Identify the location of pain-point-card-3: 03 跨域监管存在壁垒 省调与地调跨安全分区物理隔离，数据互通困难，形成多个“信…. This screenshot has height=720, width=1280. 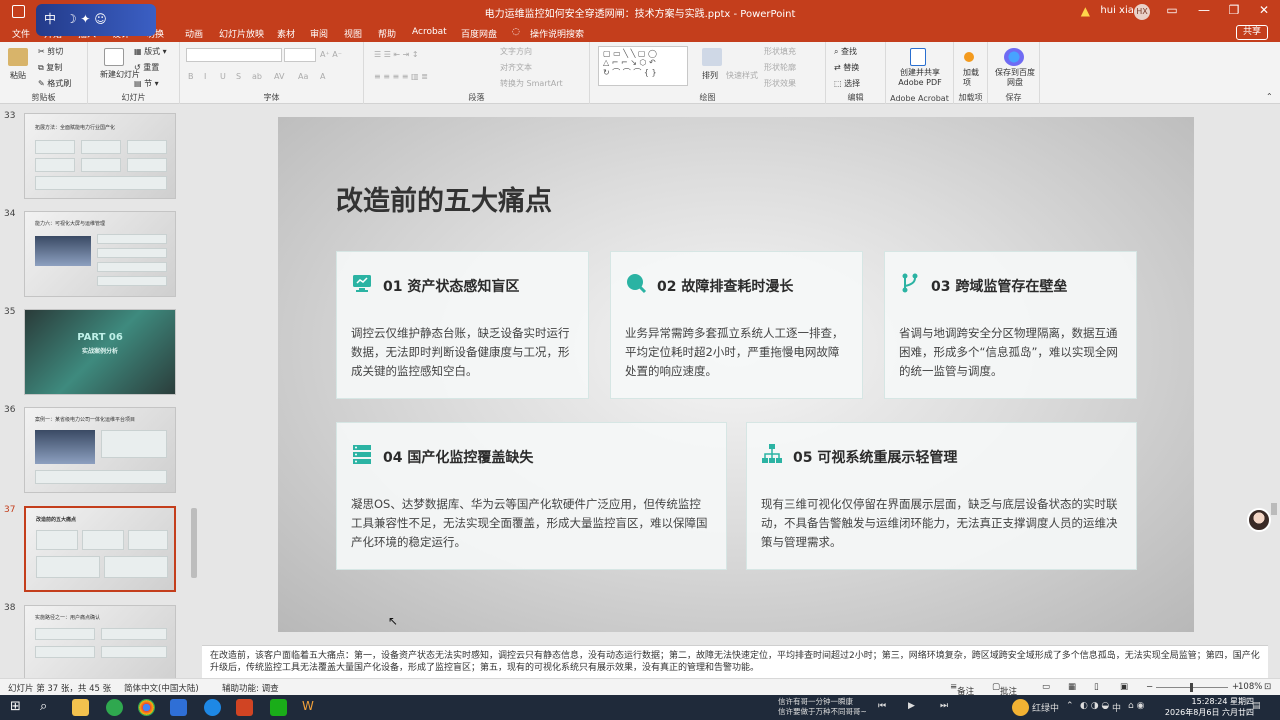
(1010, 325).